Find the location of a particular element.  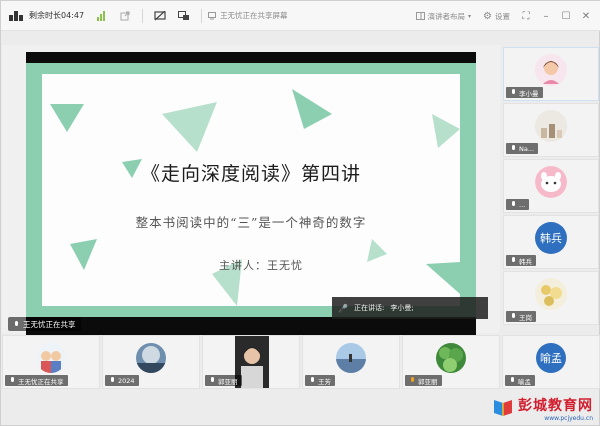

speaking-indicator: 🎤 正在讲话: 李小曼; is located at coordinates (410, 308).